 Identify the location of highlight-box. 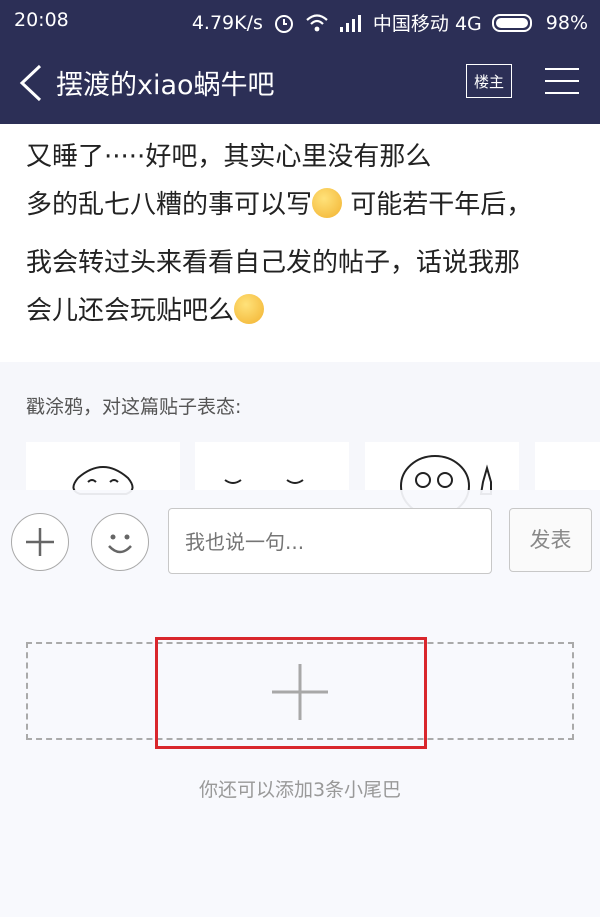
(291, 693).